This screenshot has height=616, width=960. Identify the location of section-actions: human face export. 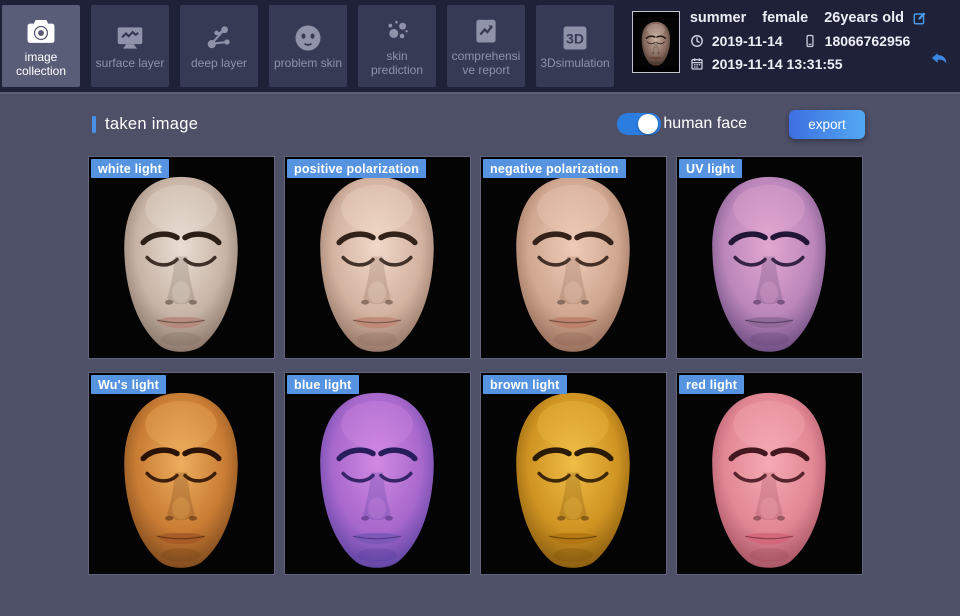
(741, 124).